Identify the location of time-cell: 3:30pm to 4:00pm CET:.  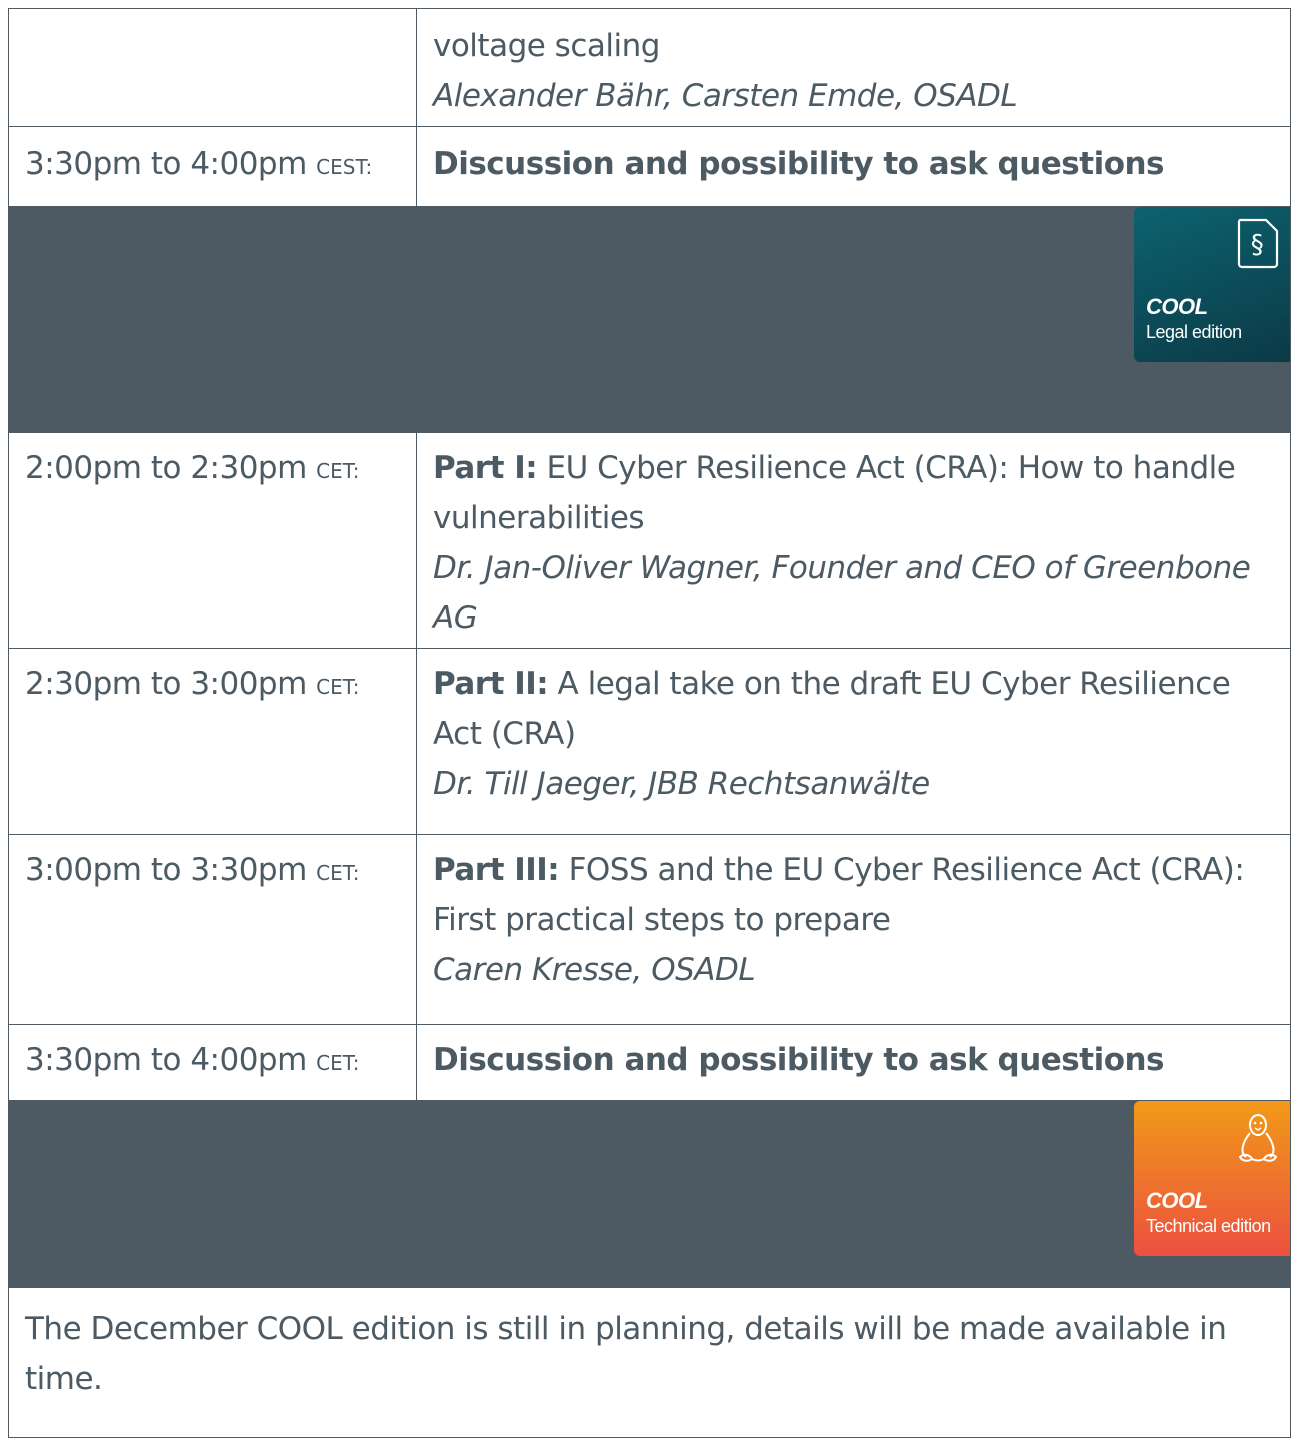
(212, 1062).